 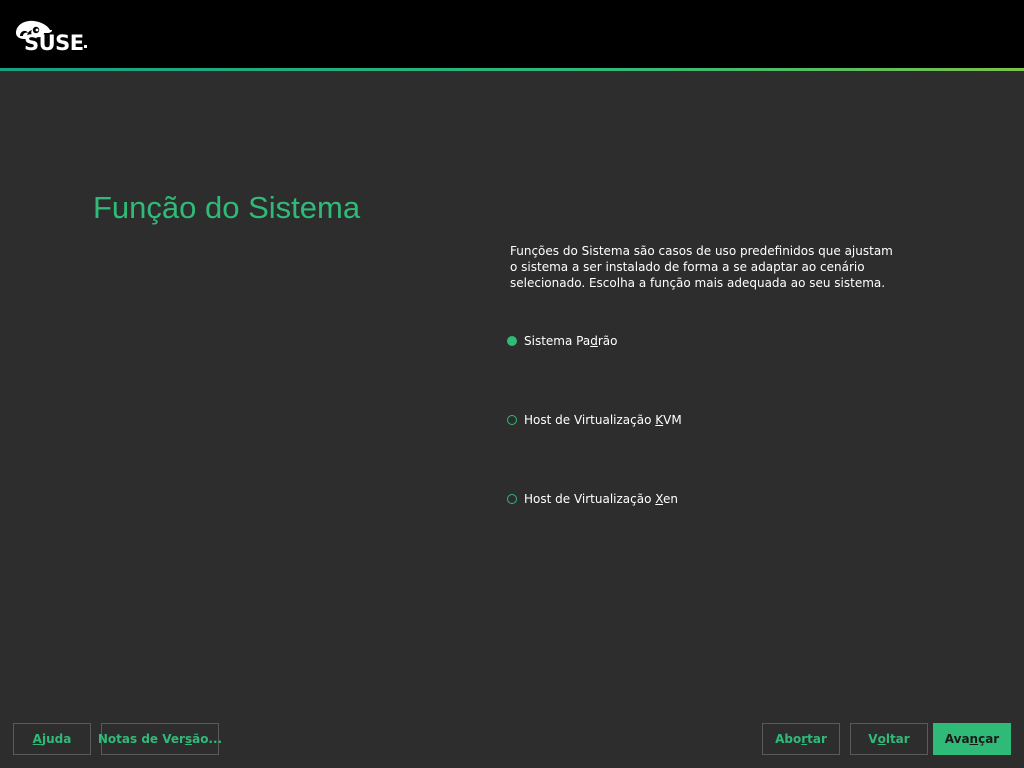 What do you see at coordinates (557, 341) in the screenshot?
I see `role-label-text: Sistema Pa` at bounding box center [557, 341].